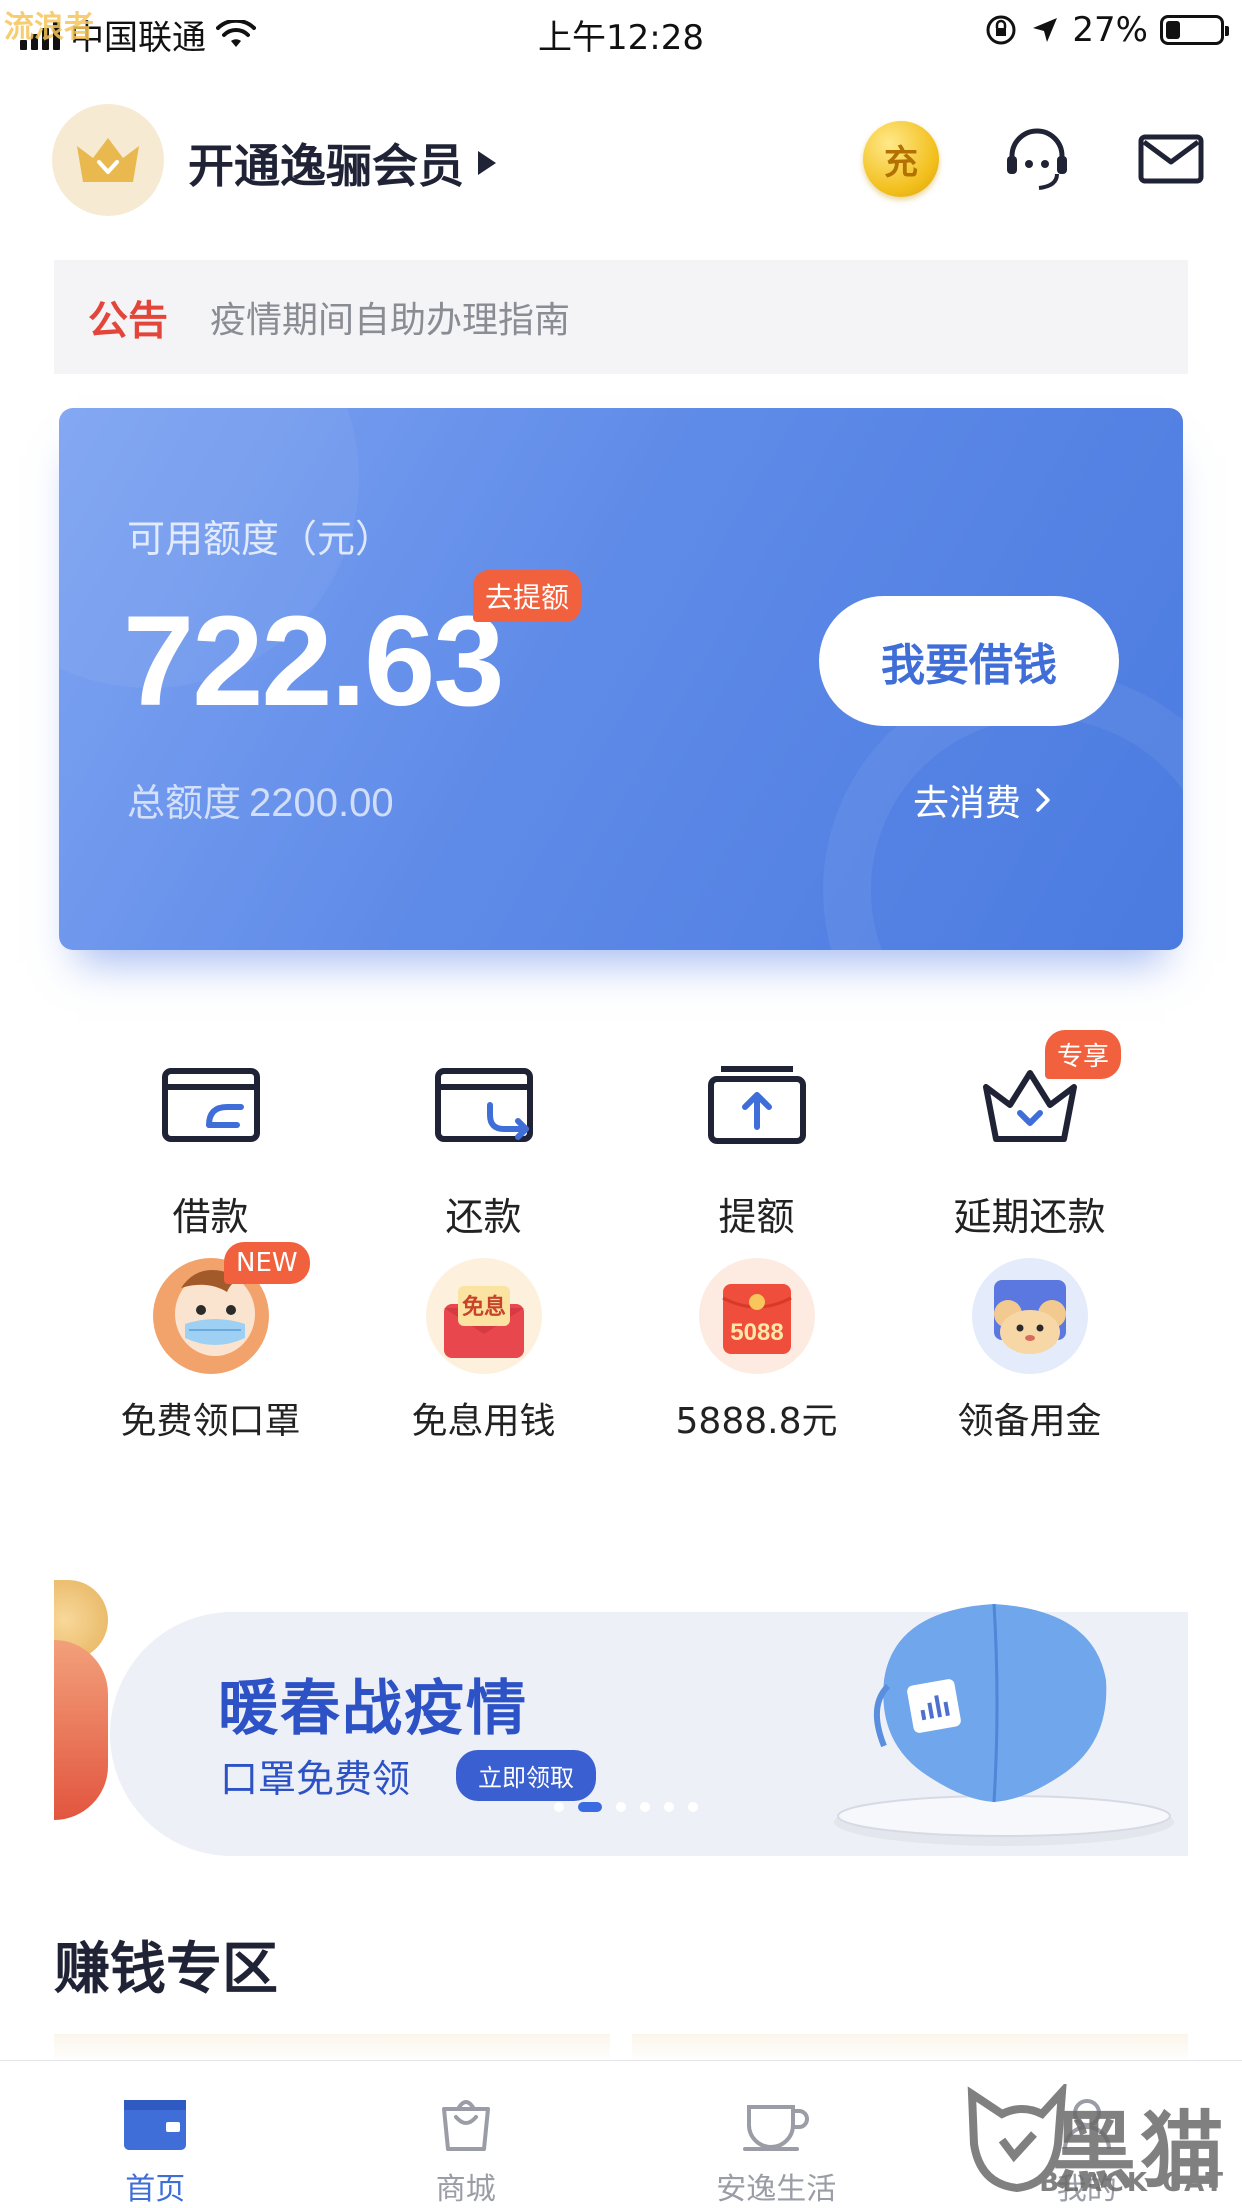 This screenshot has width=1242, height=2208. I want to click on promo-label: 免息用钱, so click(483, 1421).